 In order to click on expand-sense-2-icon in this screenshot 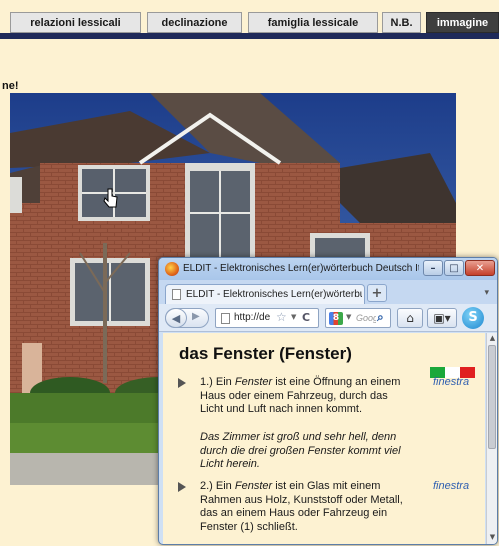, I will do `click(182, 487)`.